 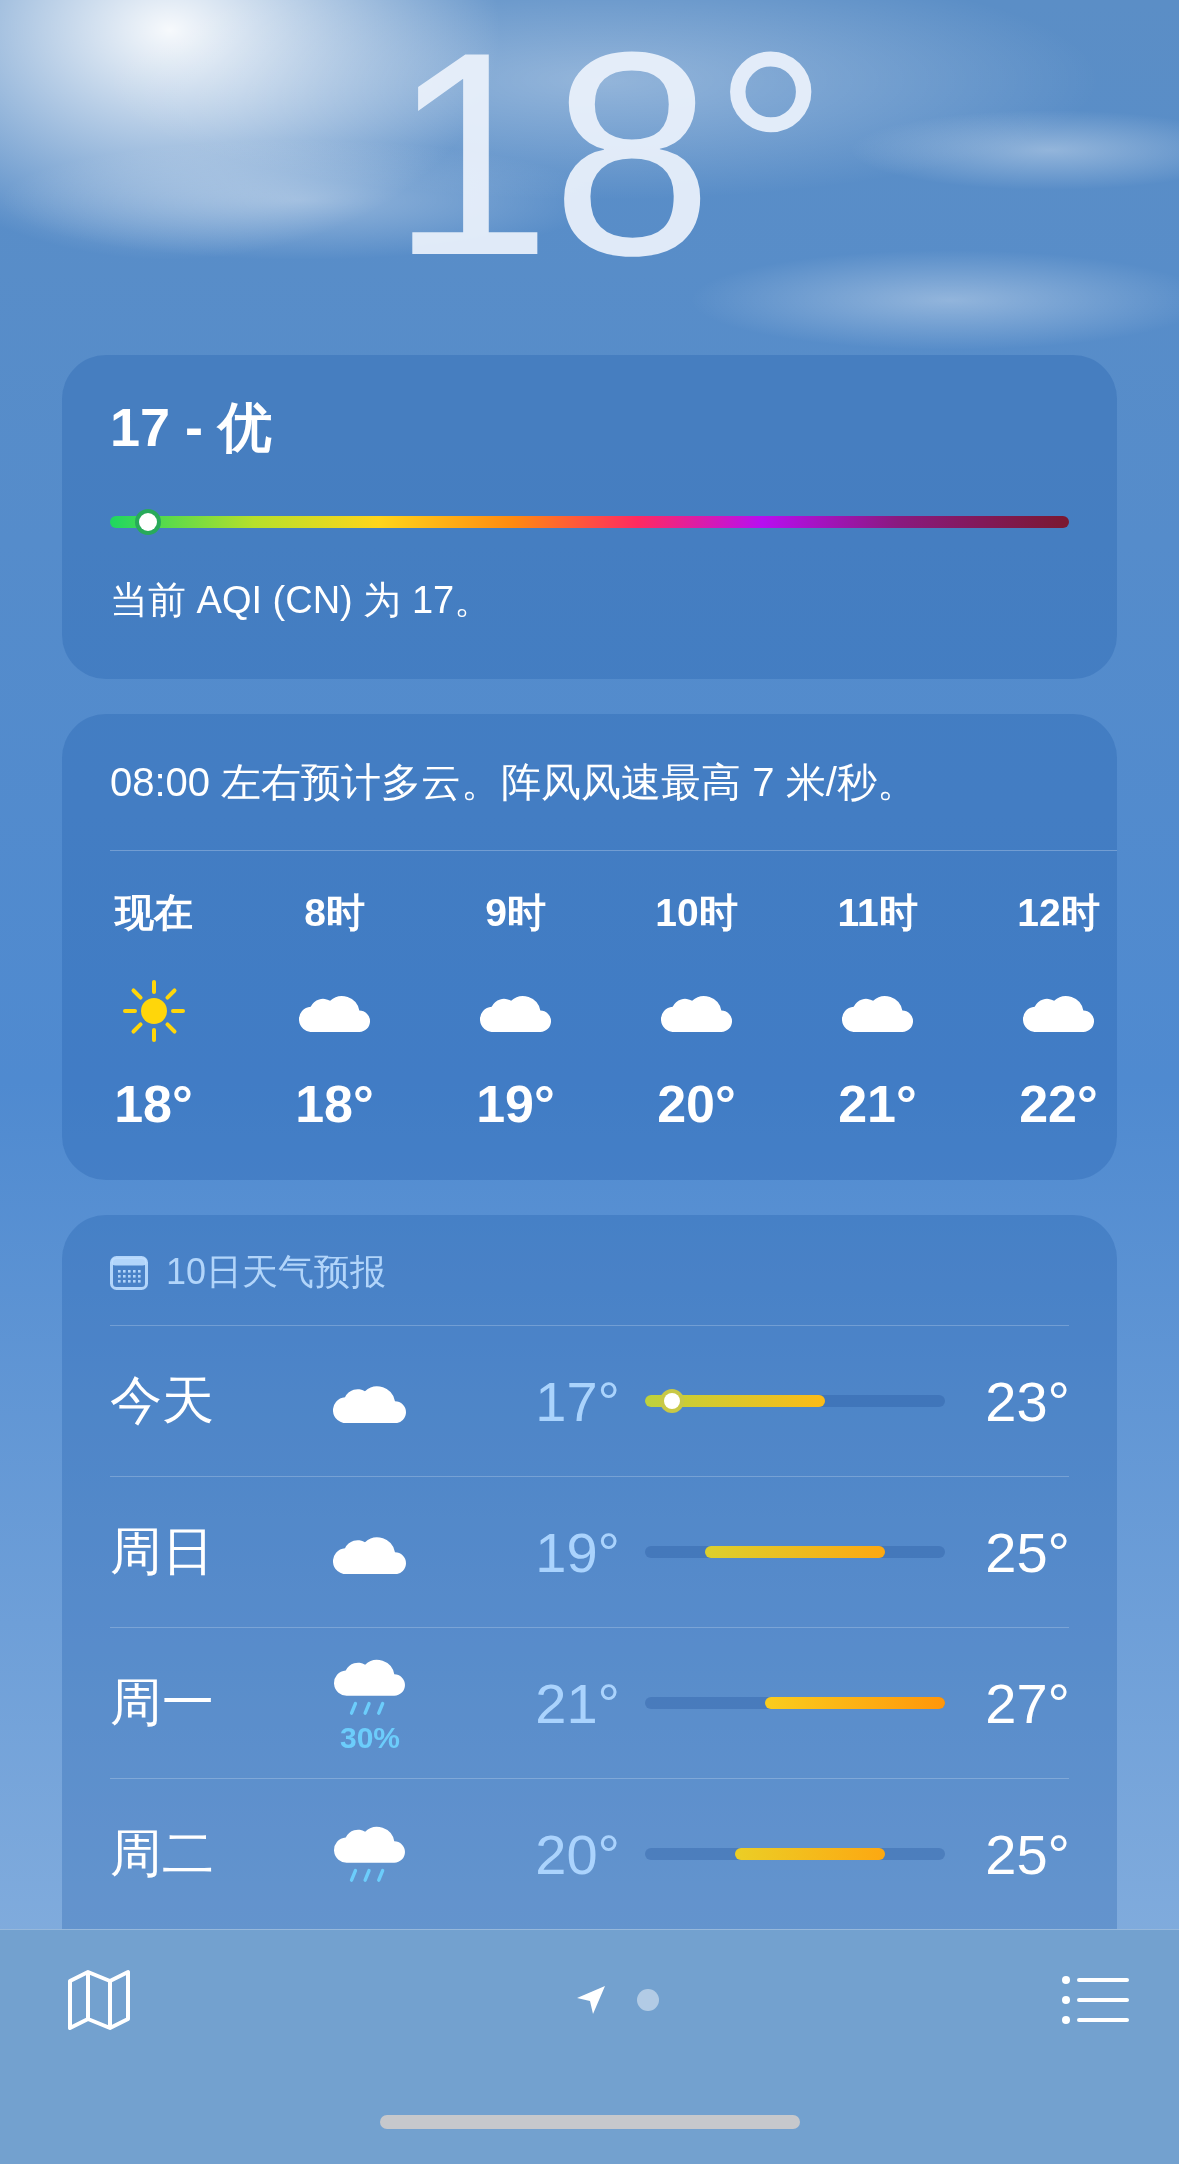 I want to click on hour-temperature: 21°, so click(x=877, y=1104).